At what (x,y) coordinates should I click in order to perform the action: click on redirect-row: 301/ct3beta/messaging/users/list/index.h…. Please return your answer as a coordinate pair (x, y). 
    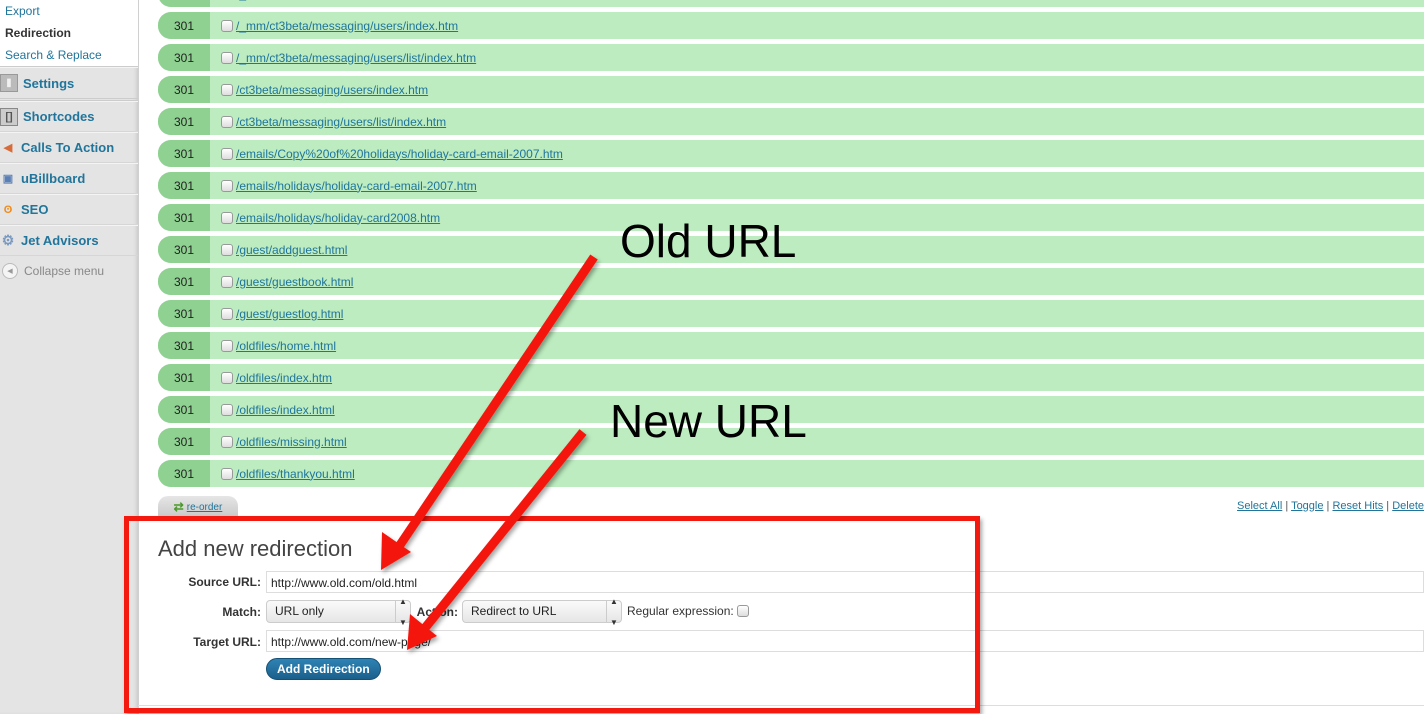
    Looking at the image, I should click on (791, 121).